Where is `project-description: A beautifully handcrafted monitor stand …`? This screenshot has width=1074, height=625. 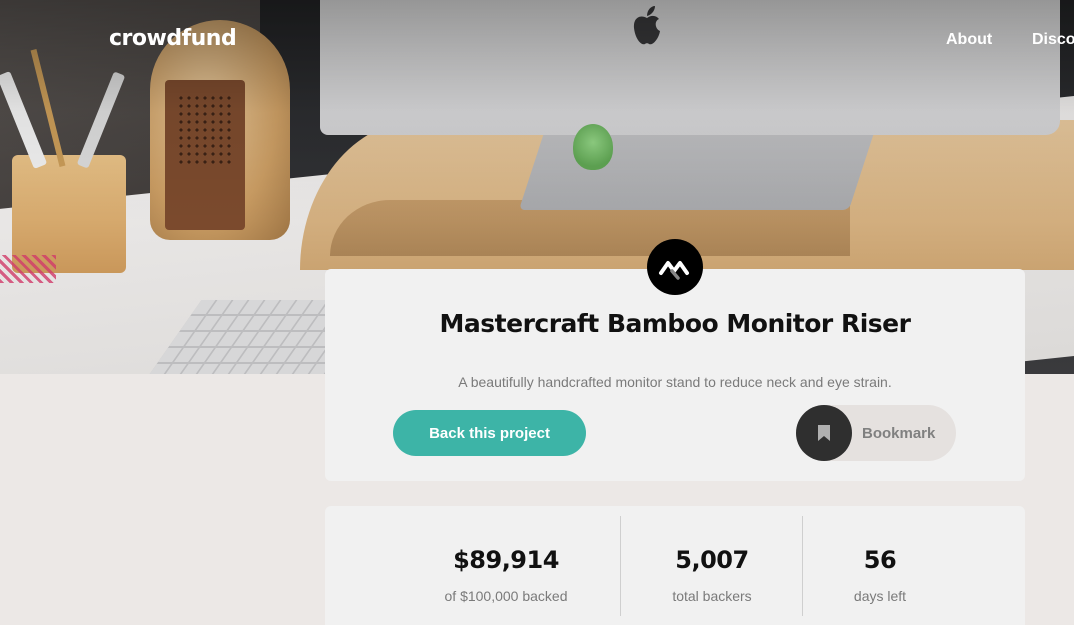
project-description: A beautifully handcrafted monitor stand … is located at coordinates (675, 382).